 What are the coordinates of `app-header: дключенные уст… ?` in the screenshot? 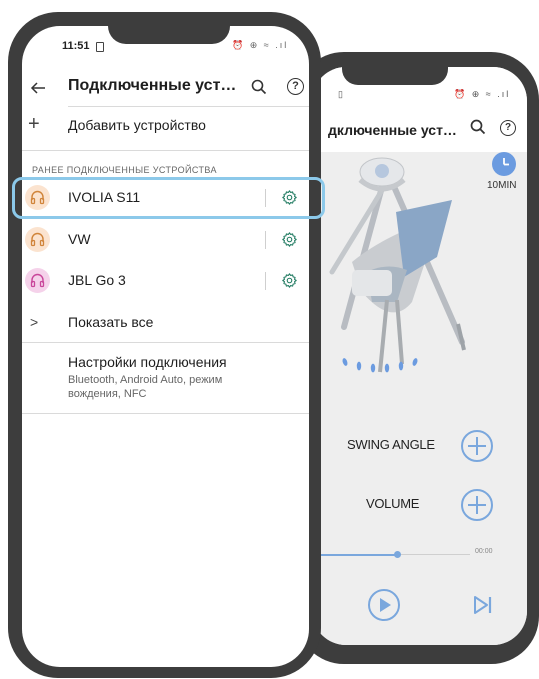 It's located at (419, 130).